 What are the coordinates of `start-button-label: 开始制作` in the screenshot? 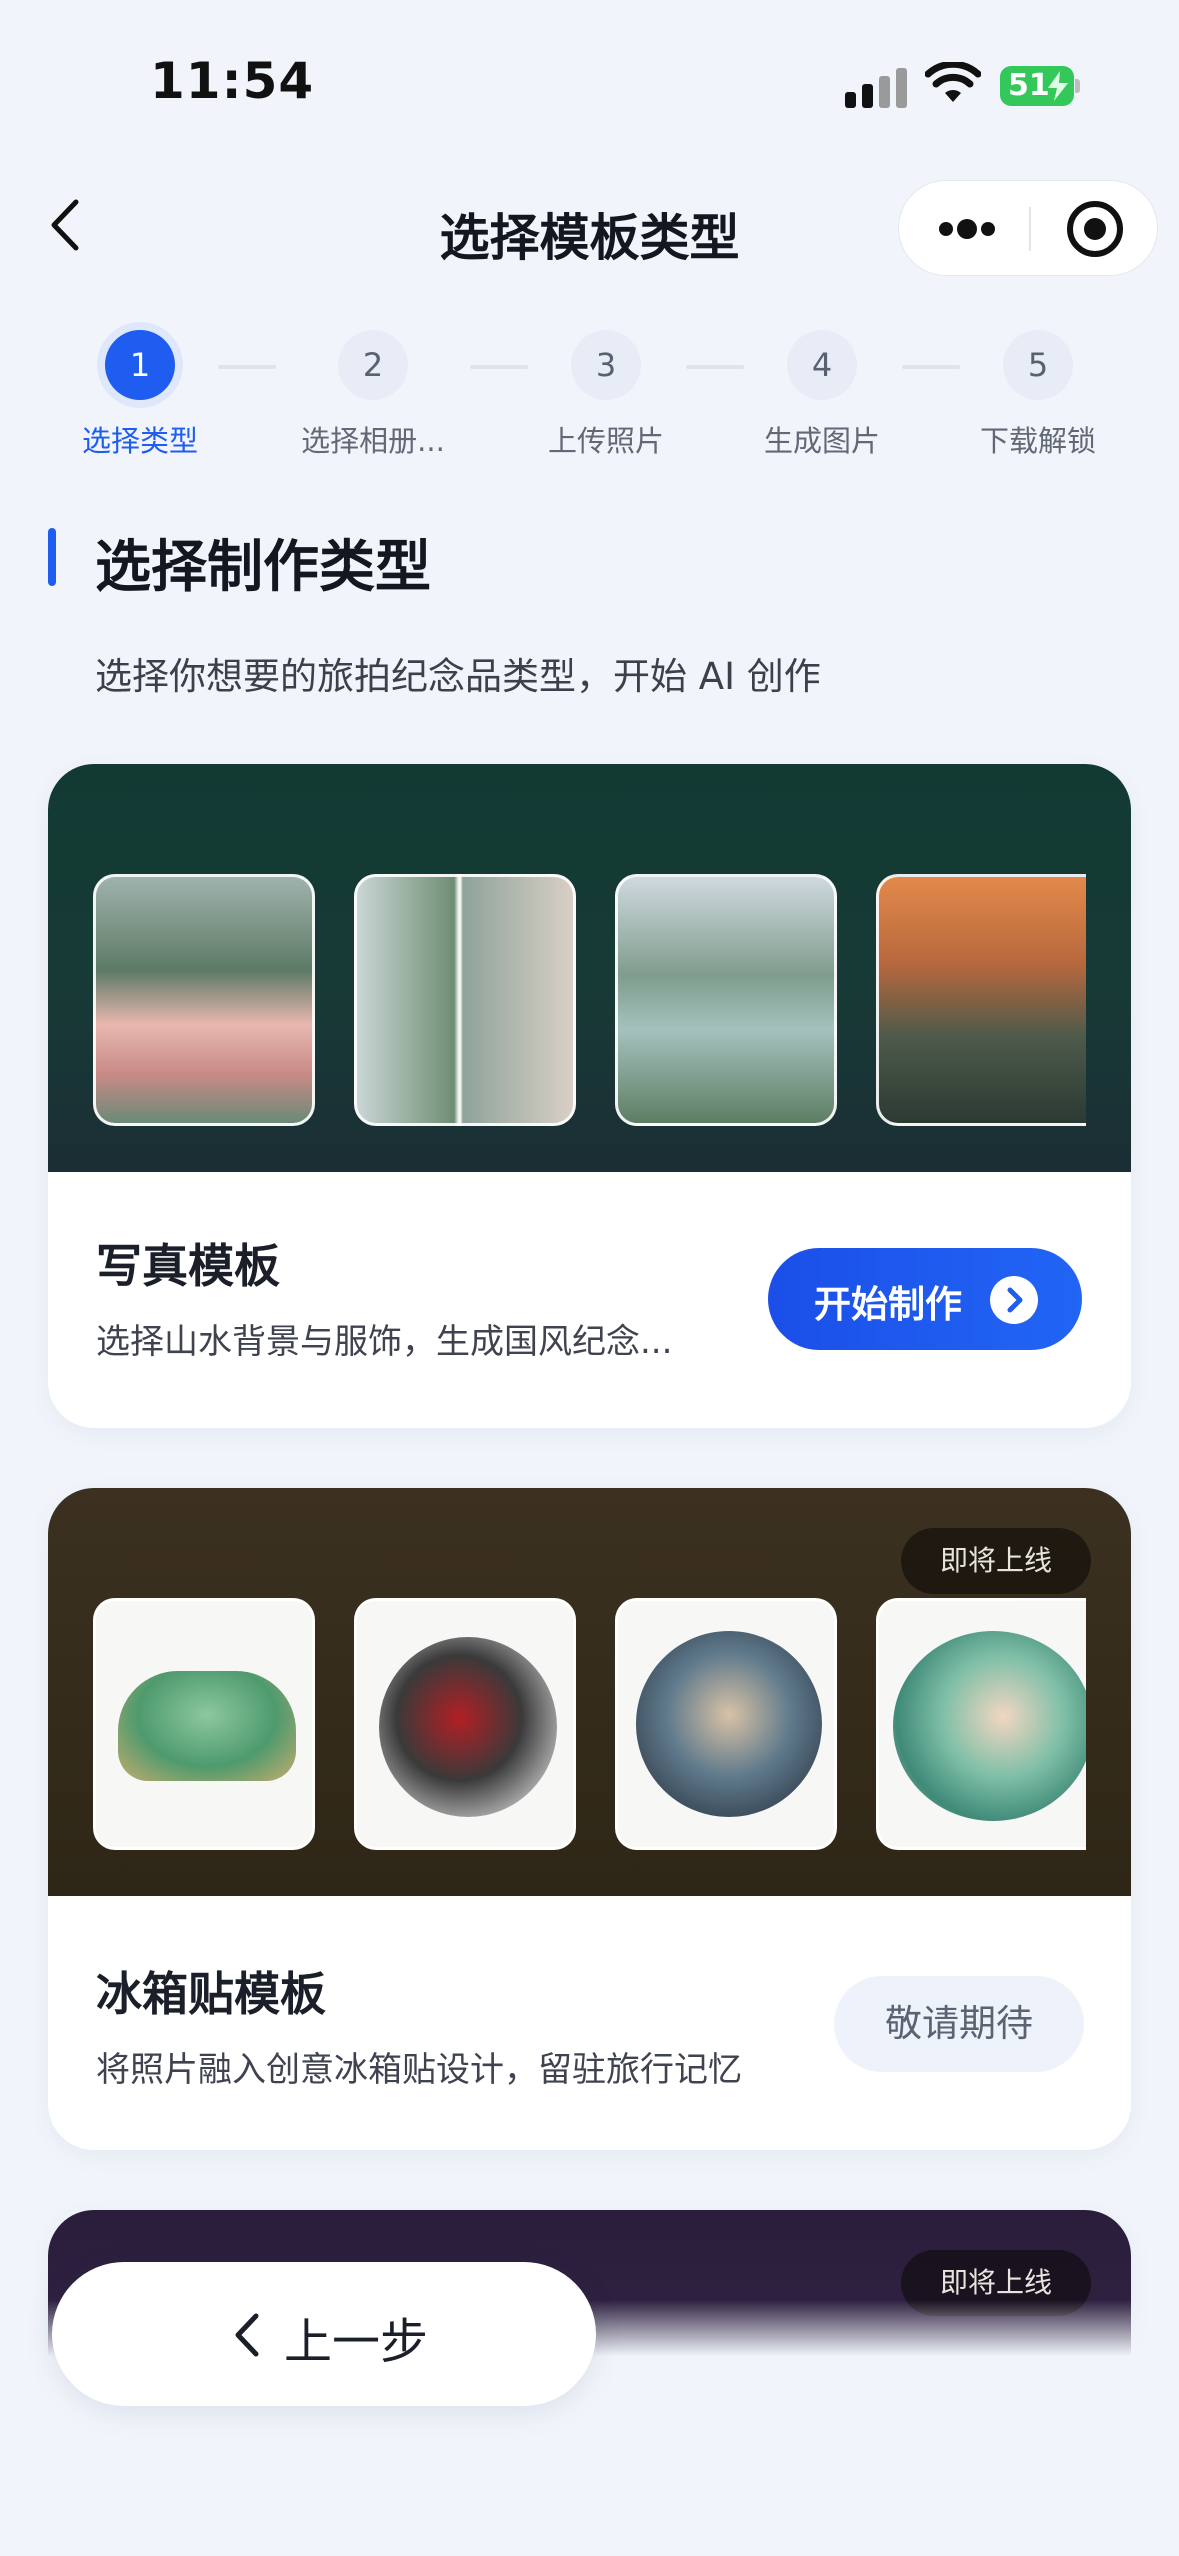 It's located at (888, 1304).